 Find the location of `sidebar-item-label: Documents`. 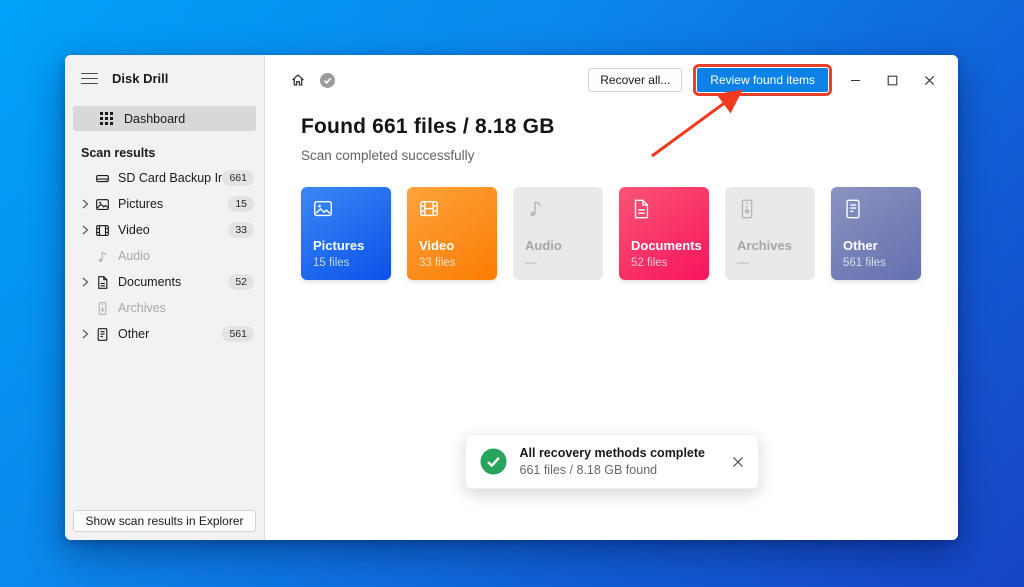

sidebar-item-label: Documents is located at coordinates (150, 282).